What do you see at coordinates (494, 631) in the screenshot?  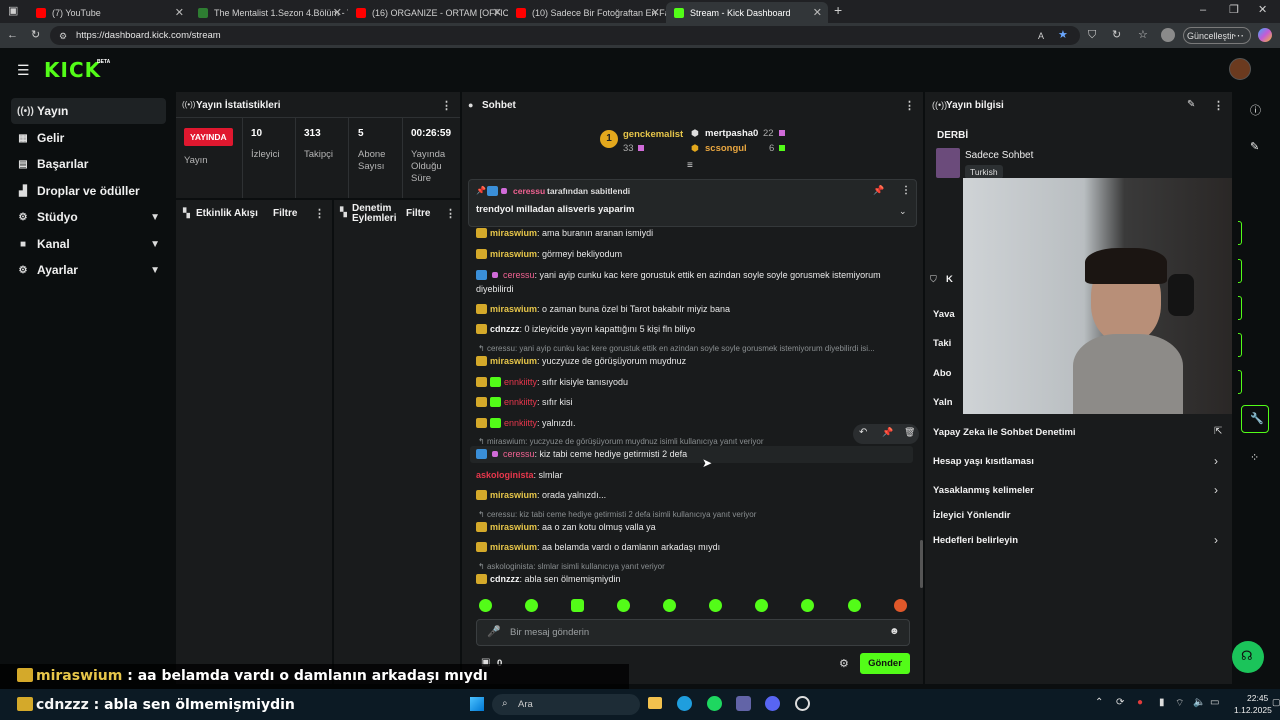 I see `microphone-icon: 🎤` at bounding box center [494, 631].